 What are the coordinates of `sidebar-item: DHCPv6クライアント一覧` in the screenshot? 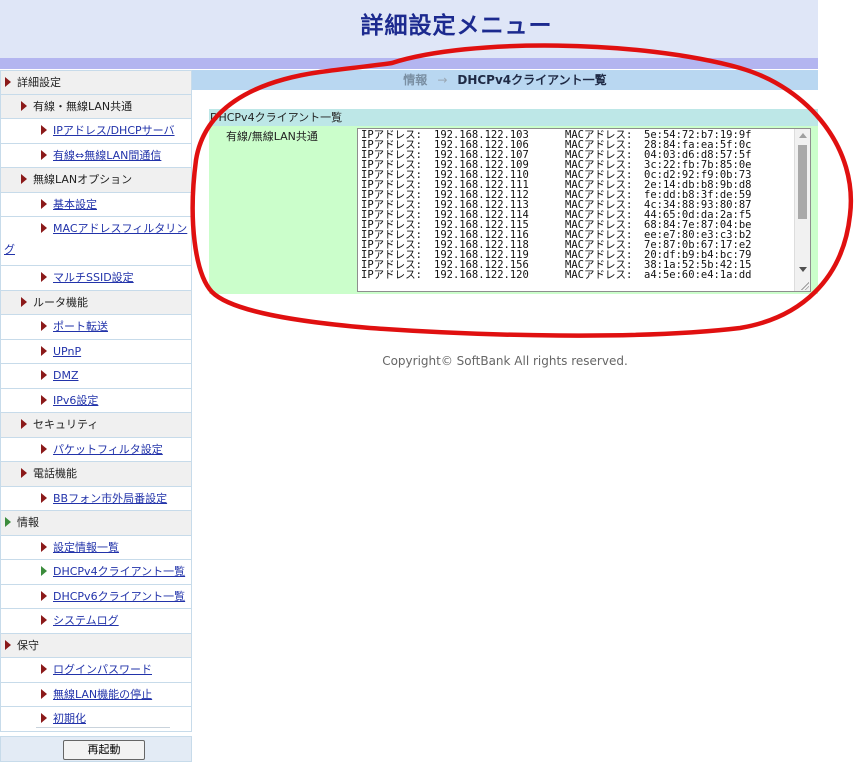 It's located at (96, 596).